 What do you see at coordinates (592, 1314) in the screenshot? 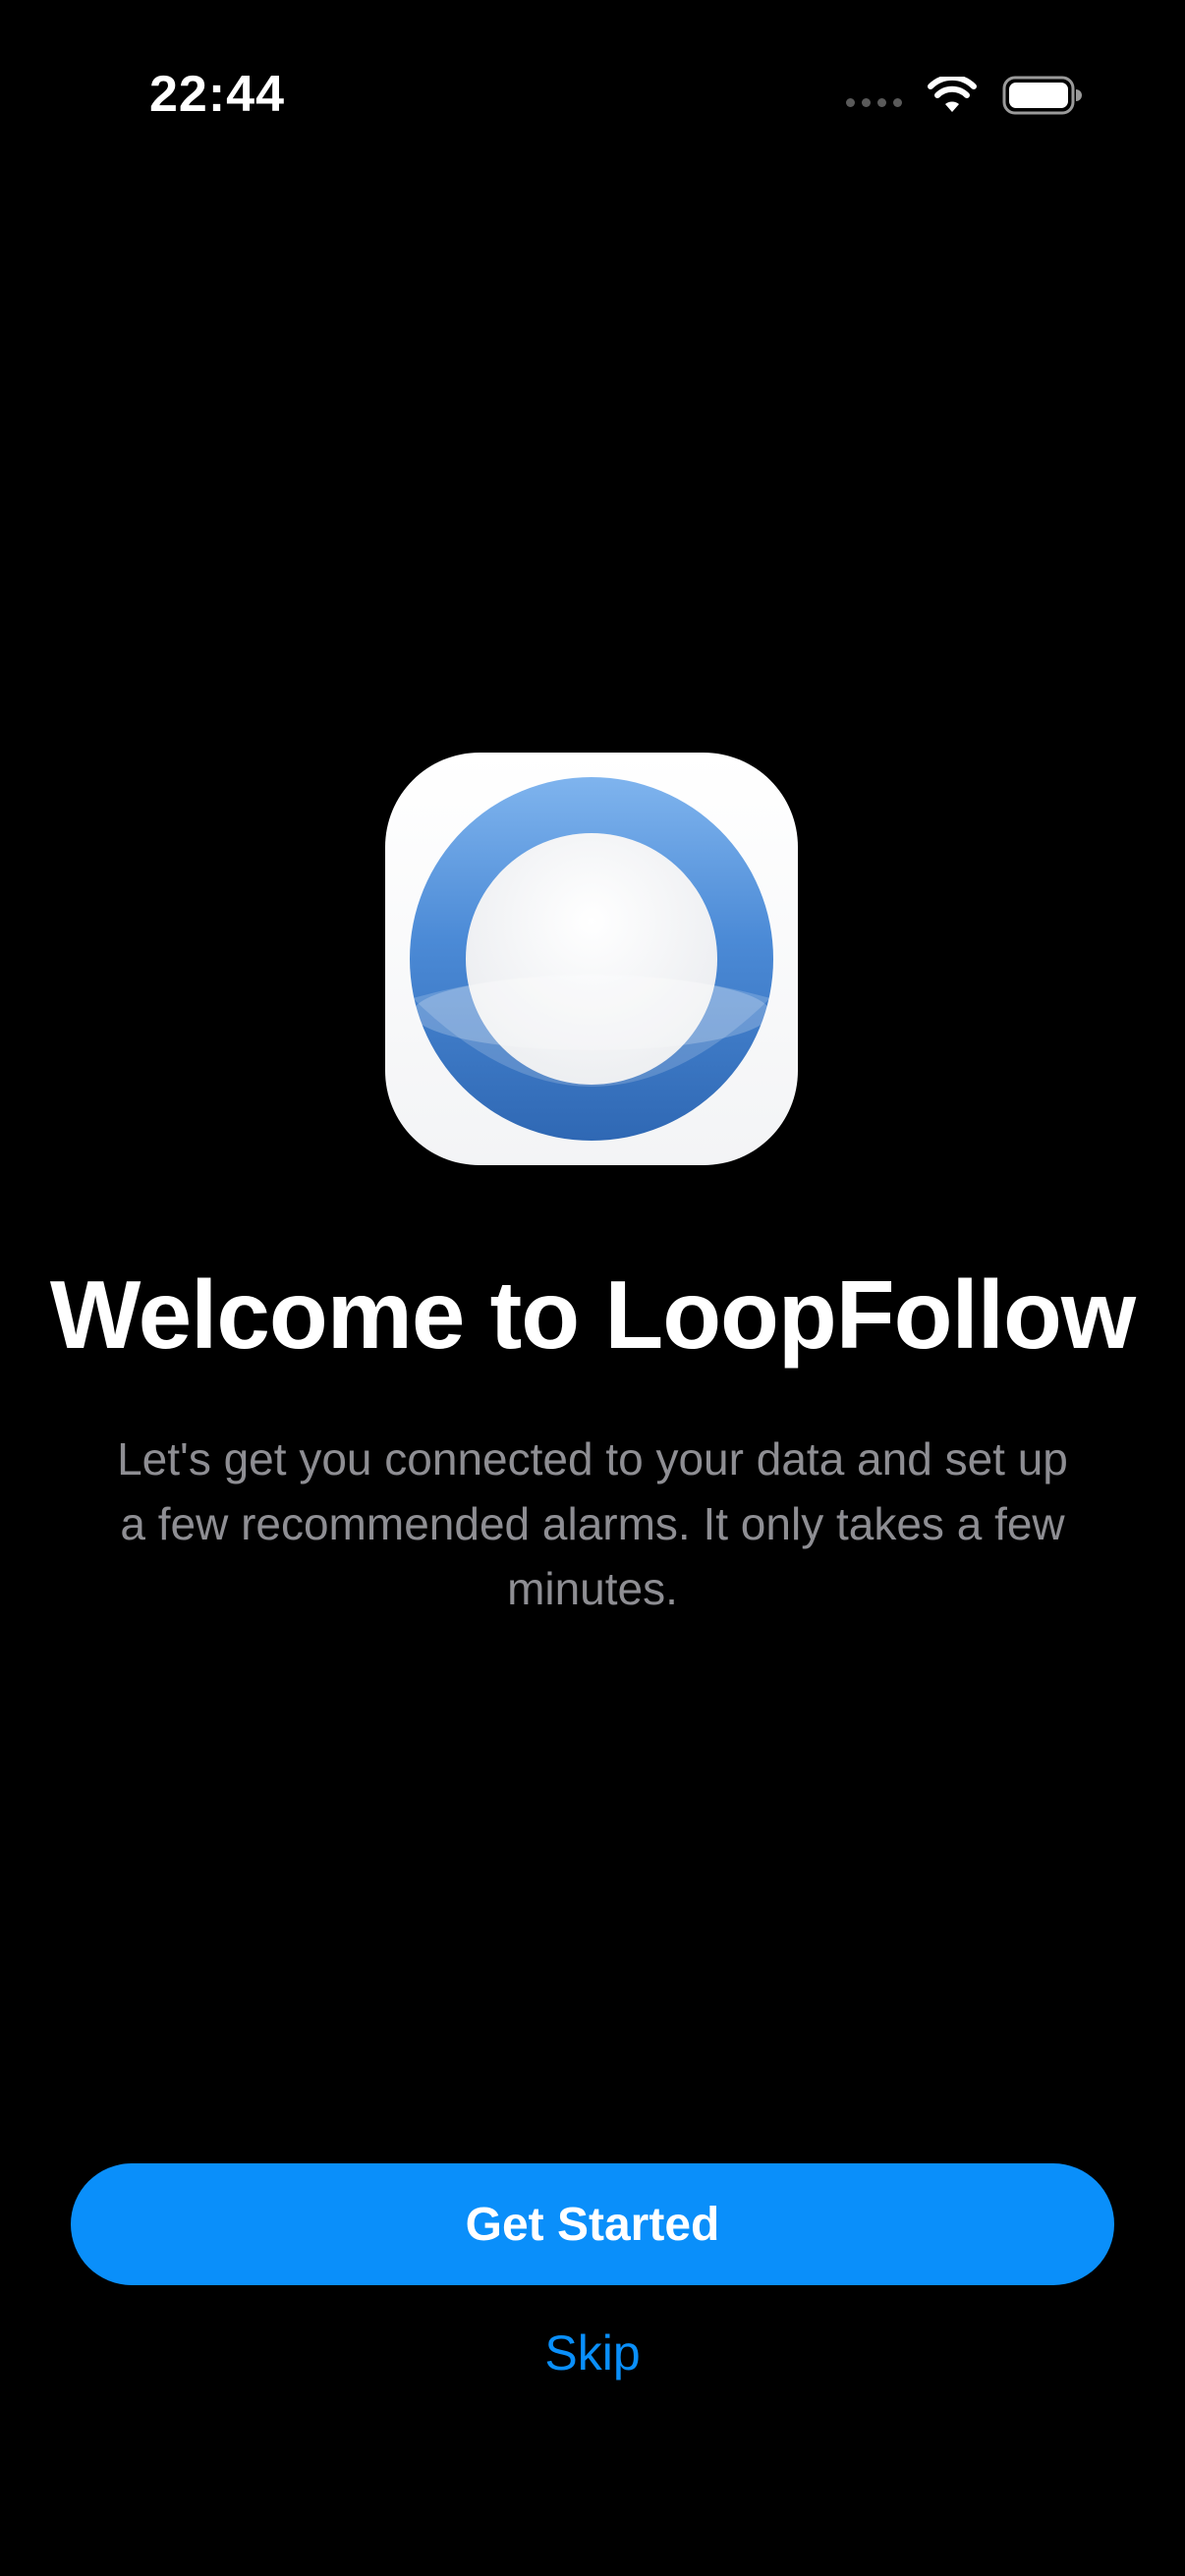
I see `page-title: Welcome to LoopFollow` at bounding box center [592, 1314].